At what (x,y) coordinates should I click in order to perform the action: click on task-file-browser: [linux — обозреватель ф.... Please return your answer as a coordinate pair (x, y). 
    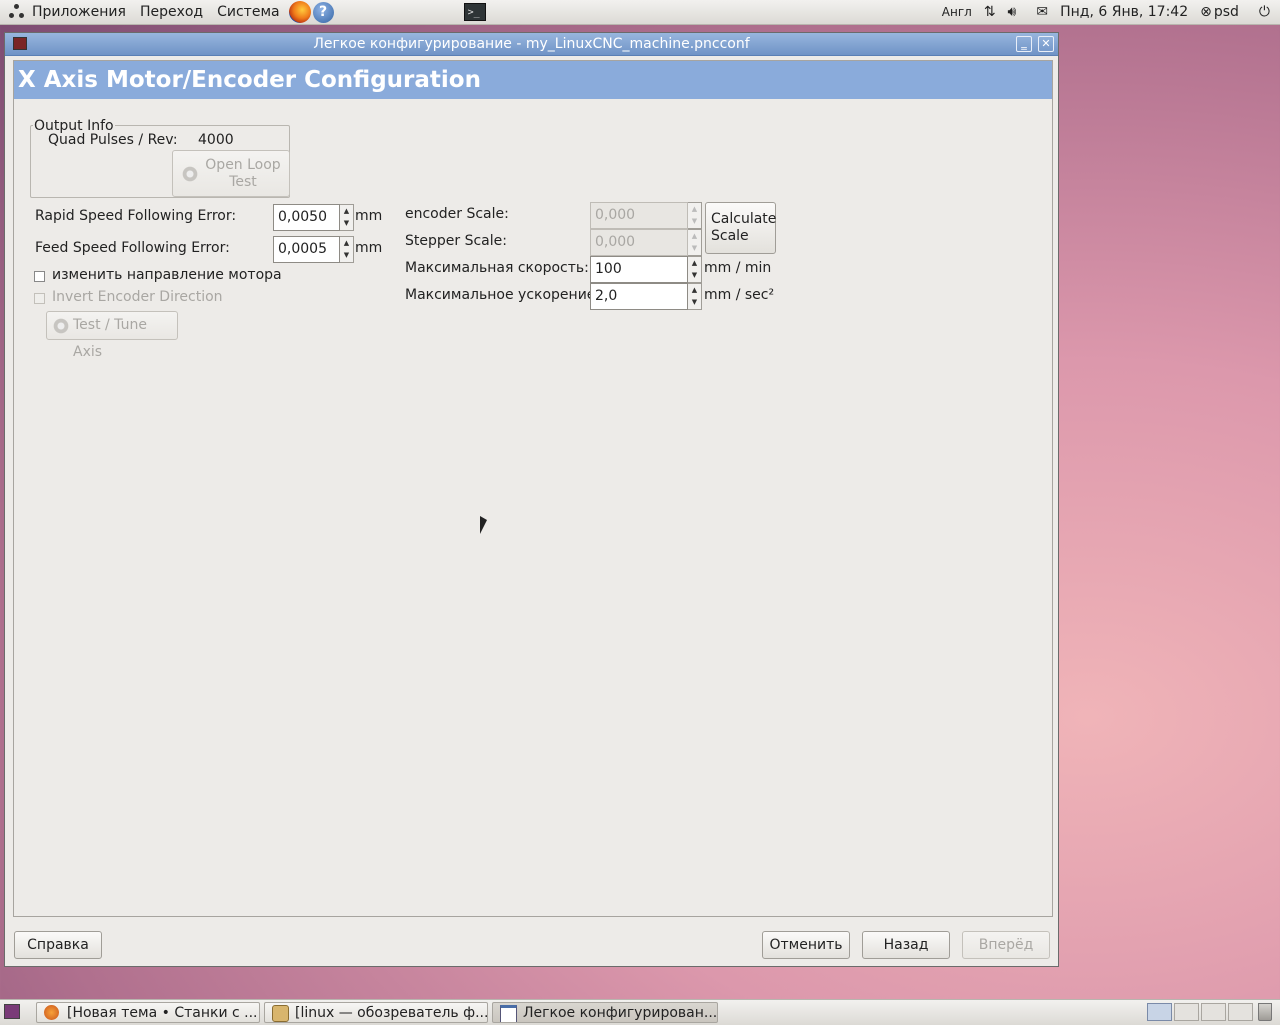
    Looking at the image, I should click on (376, 1012).